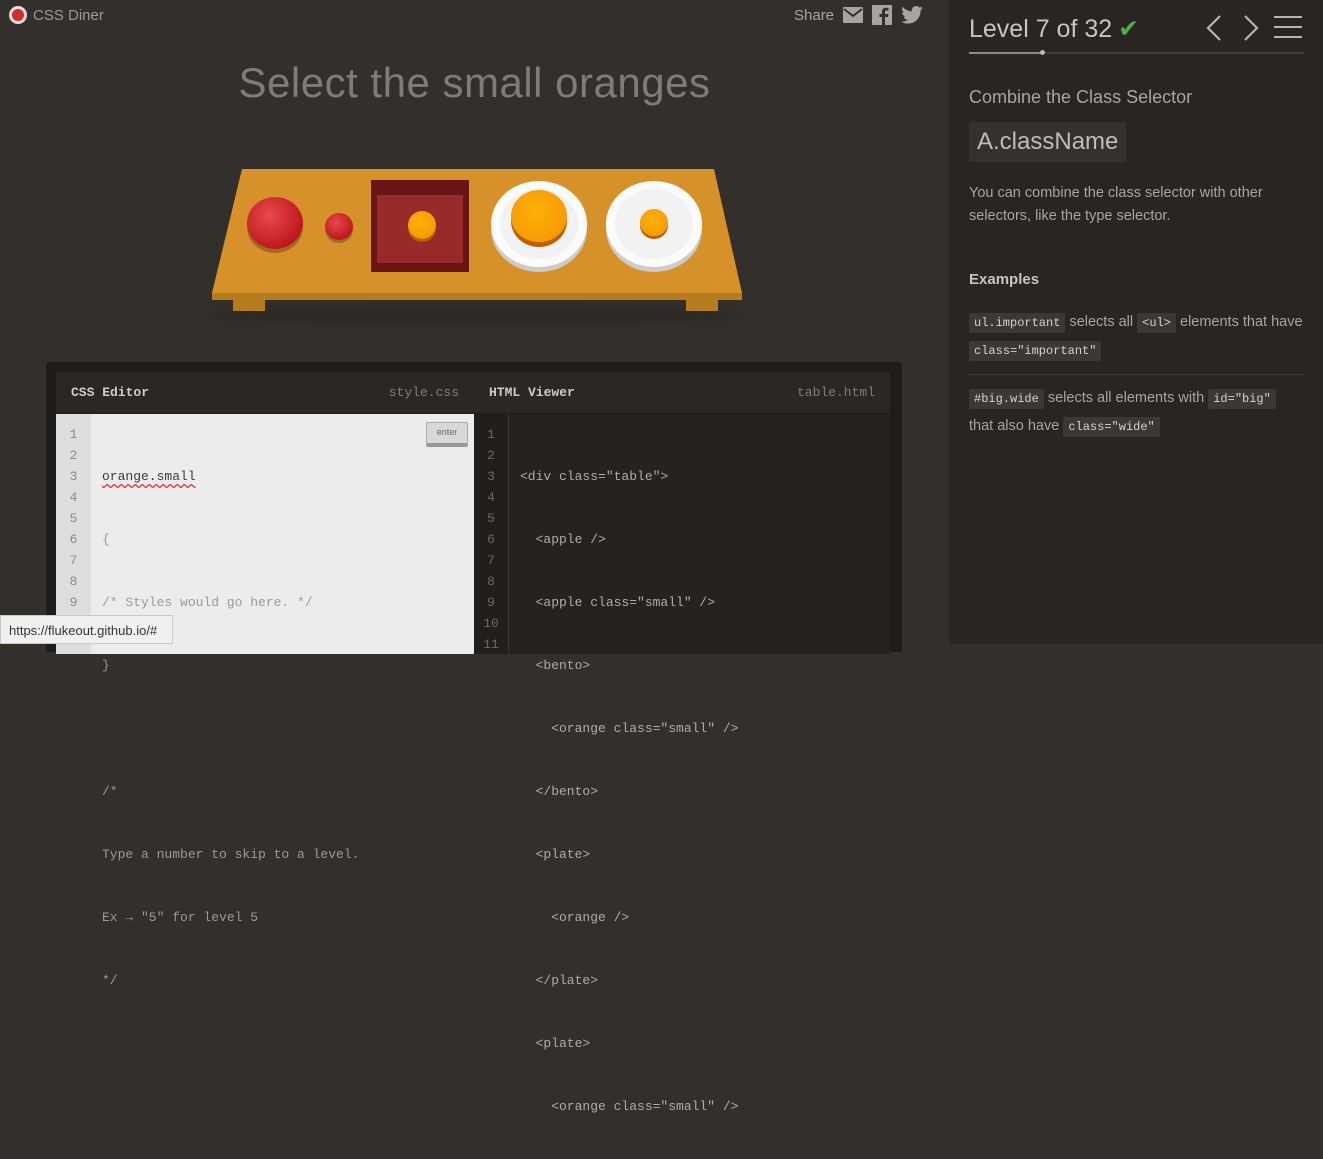  I want to click on mail-icon, so click(853, 15).